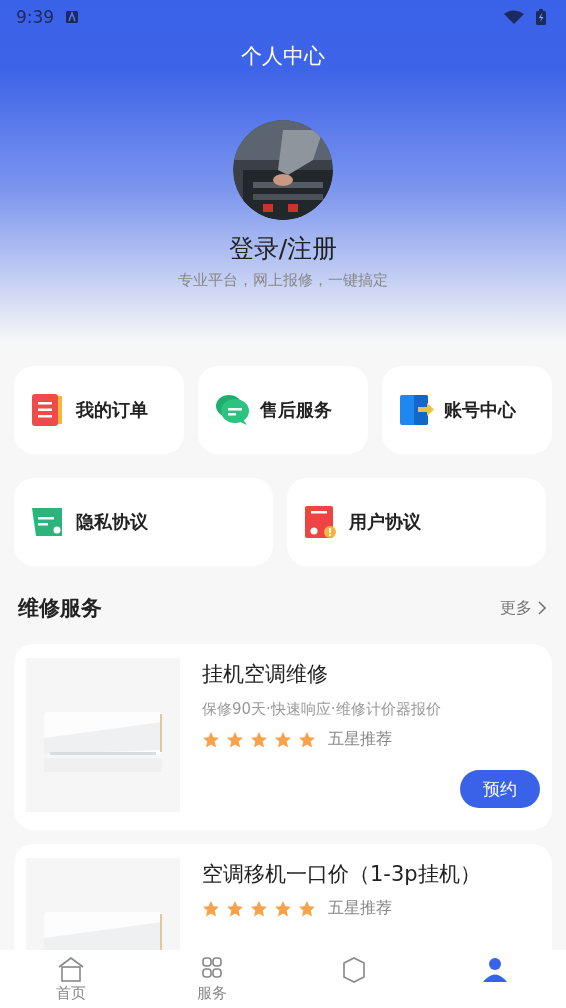 The width and height of the screenshot is (566, 1008). I want to click on shortcut-label: 隐私协议, so click(112, 522).